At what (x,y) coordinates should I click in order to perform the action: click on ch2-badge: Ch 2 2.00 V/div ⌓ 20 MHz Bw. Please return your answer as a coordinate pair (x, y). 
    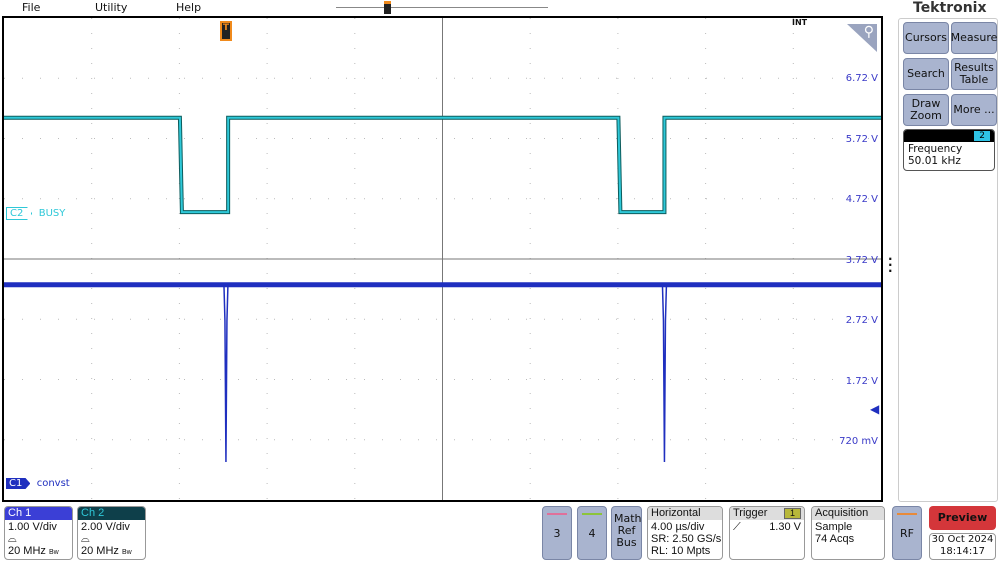
    Looking at the image, I should click on (111, 533).